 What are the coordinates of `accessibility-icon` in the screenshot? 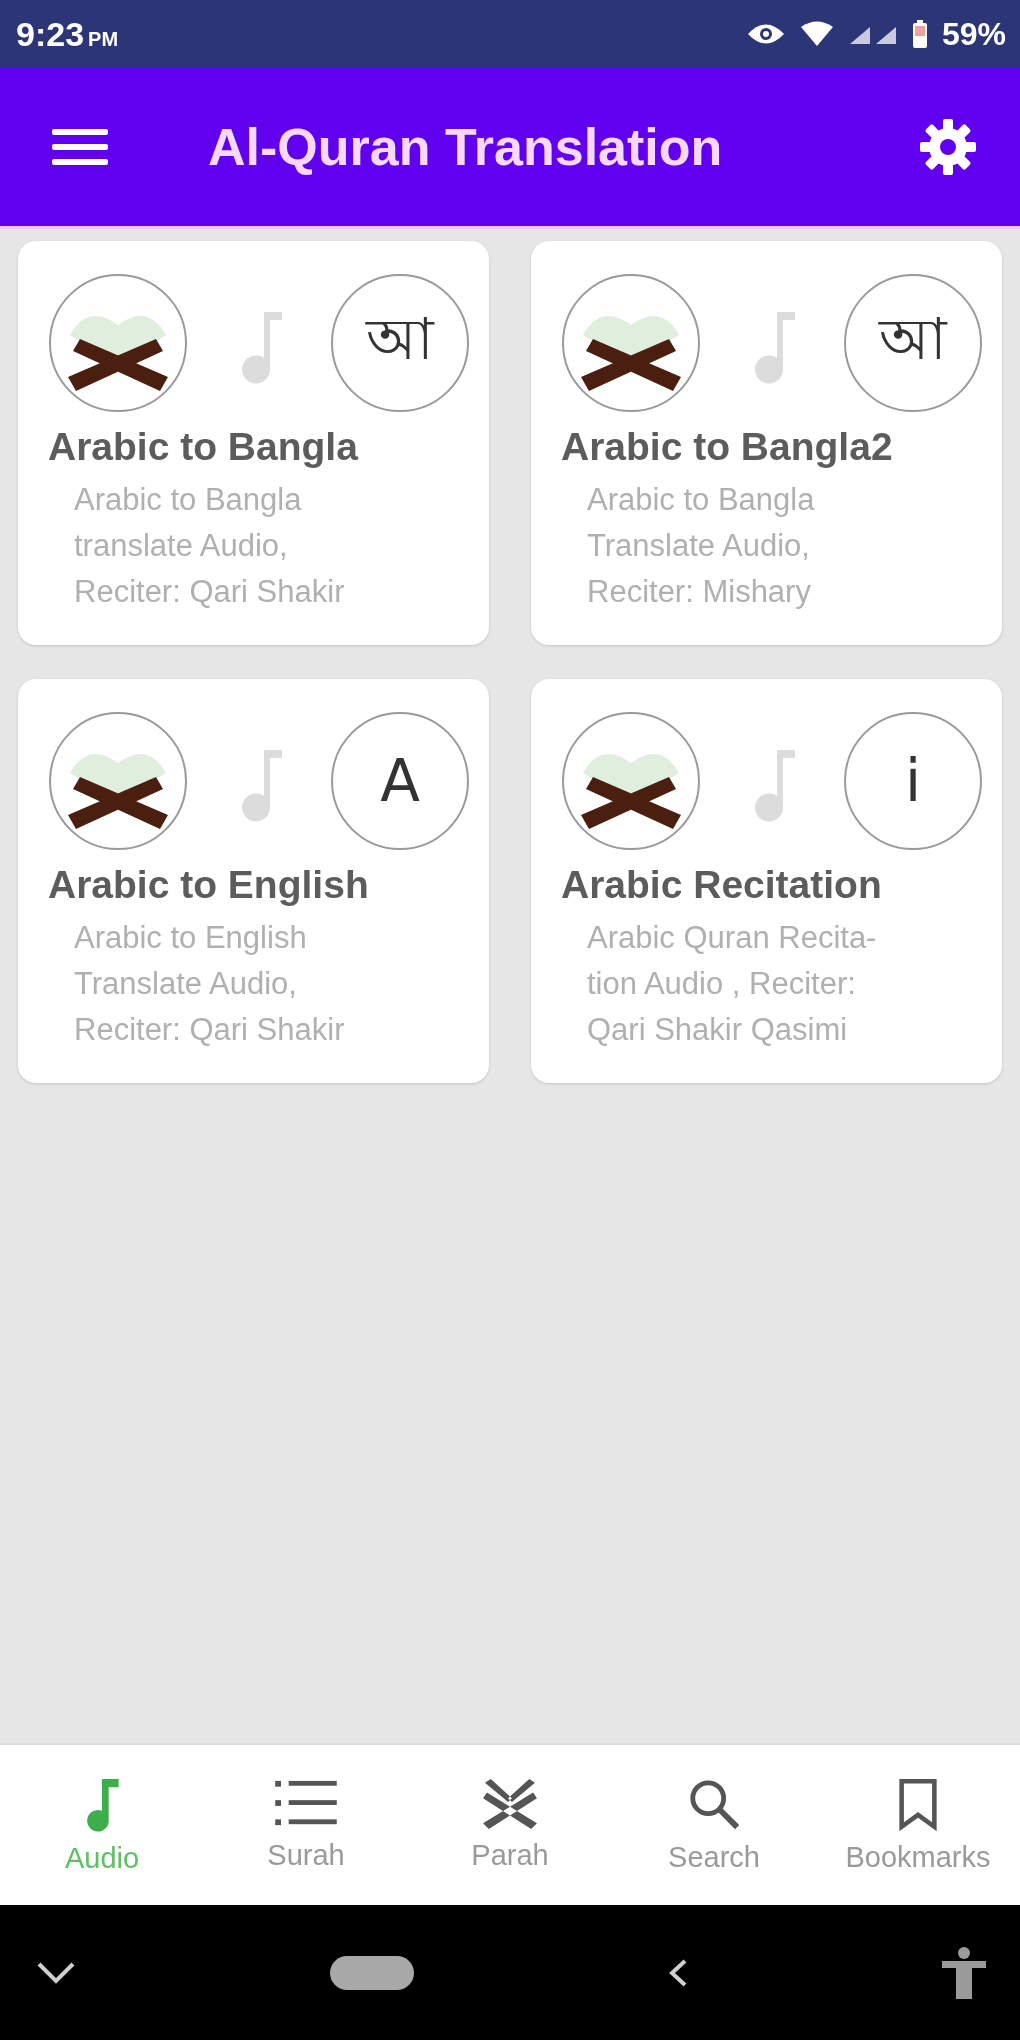 It's located at (964, 1972).